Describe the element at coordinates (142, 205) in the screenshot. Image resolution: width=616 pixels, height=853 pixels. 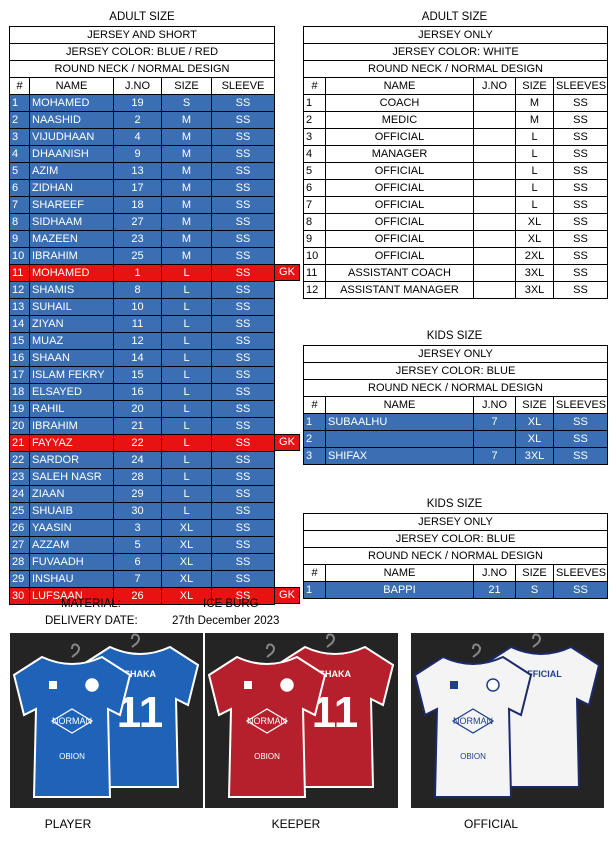
I see `adult-left-row: 7 SHAREEF 18 M SS` at that location.